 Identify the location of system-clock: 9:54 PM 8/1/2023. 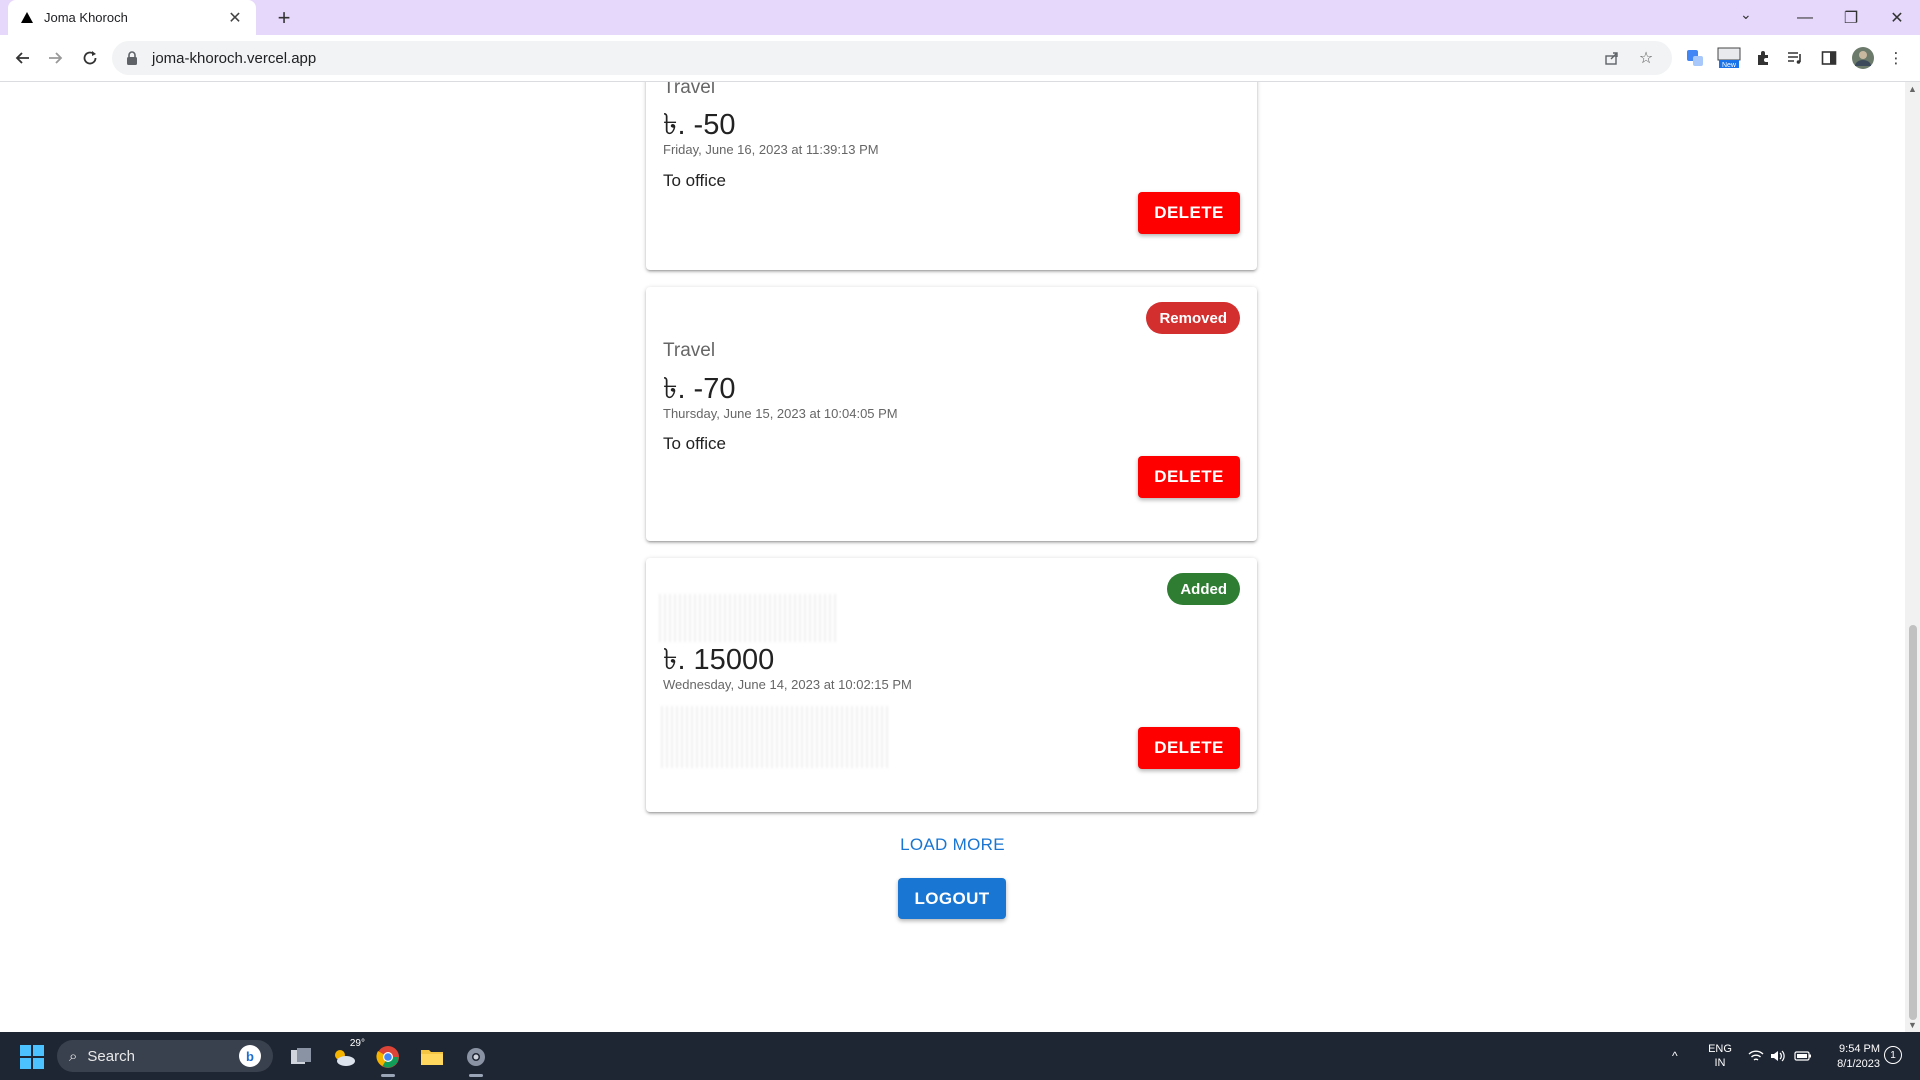
(1849, 1057).